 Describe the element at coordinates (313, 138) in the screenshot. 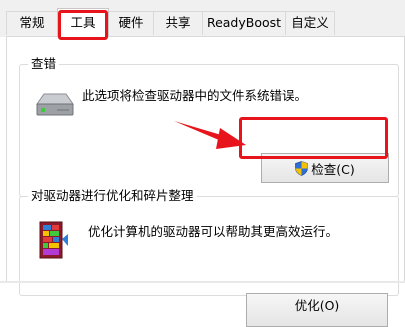

I see `check-button-highlight` at that location.